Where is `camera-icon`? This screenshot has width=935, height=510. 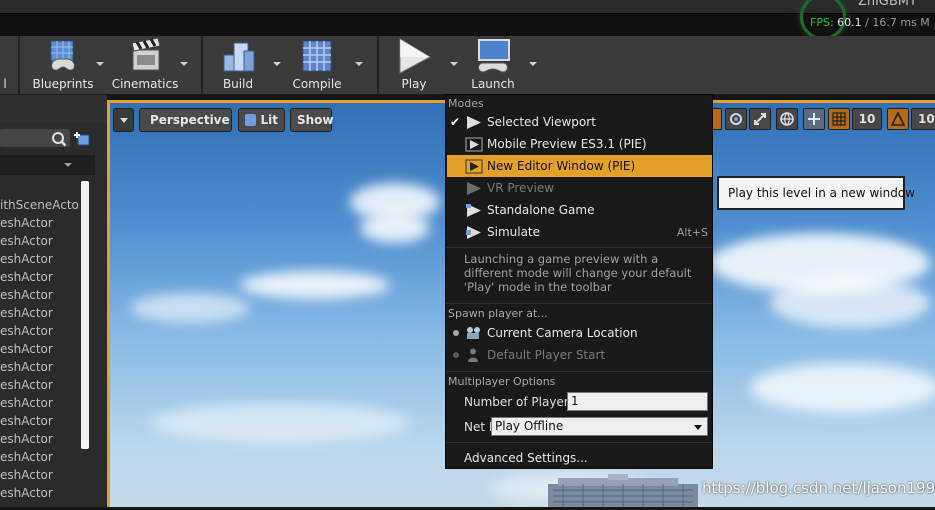
camera-icon is located at coordinates (474, 333).